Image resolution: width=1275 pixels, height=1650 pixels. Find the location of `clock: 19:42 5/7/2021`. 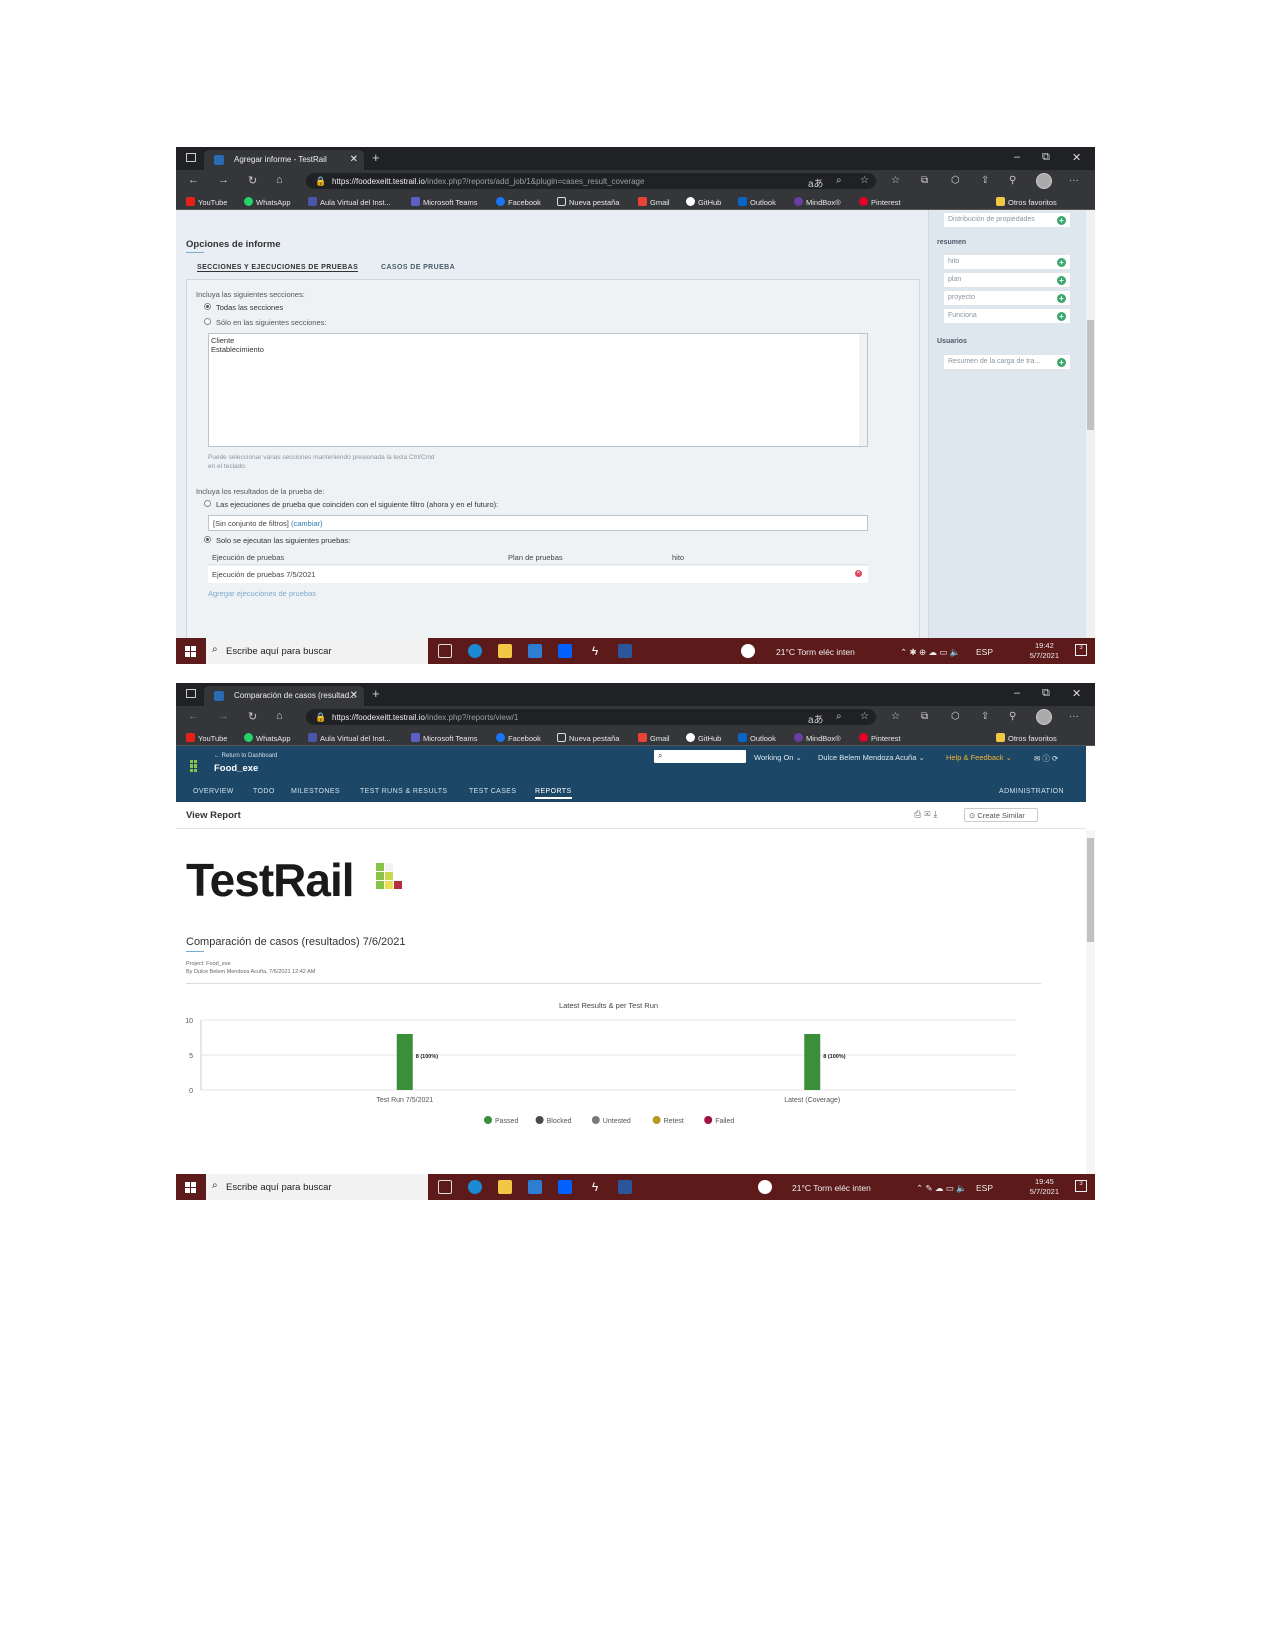

clock: 19:42 5/7/2021 is located at coordinates (1044, 651).